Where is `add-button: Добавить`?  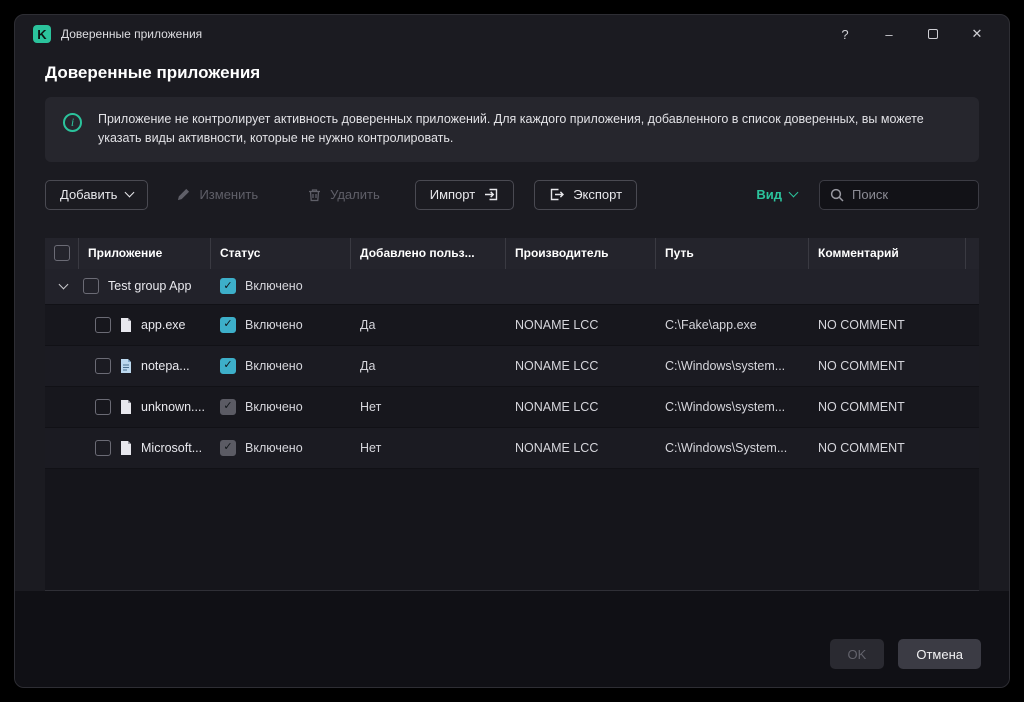 add-button: Добавить is located at coordinates (97, 194).